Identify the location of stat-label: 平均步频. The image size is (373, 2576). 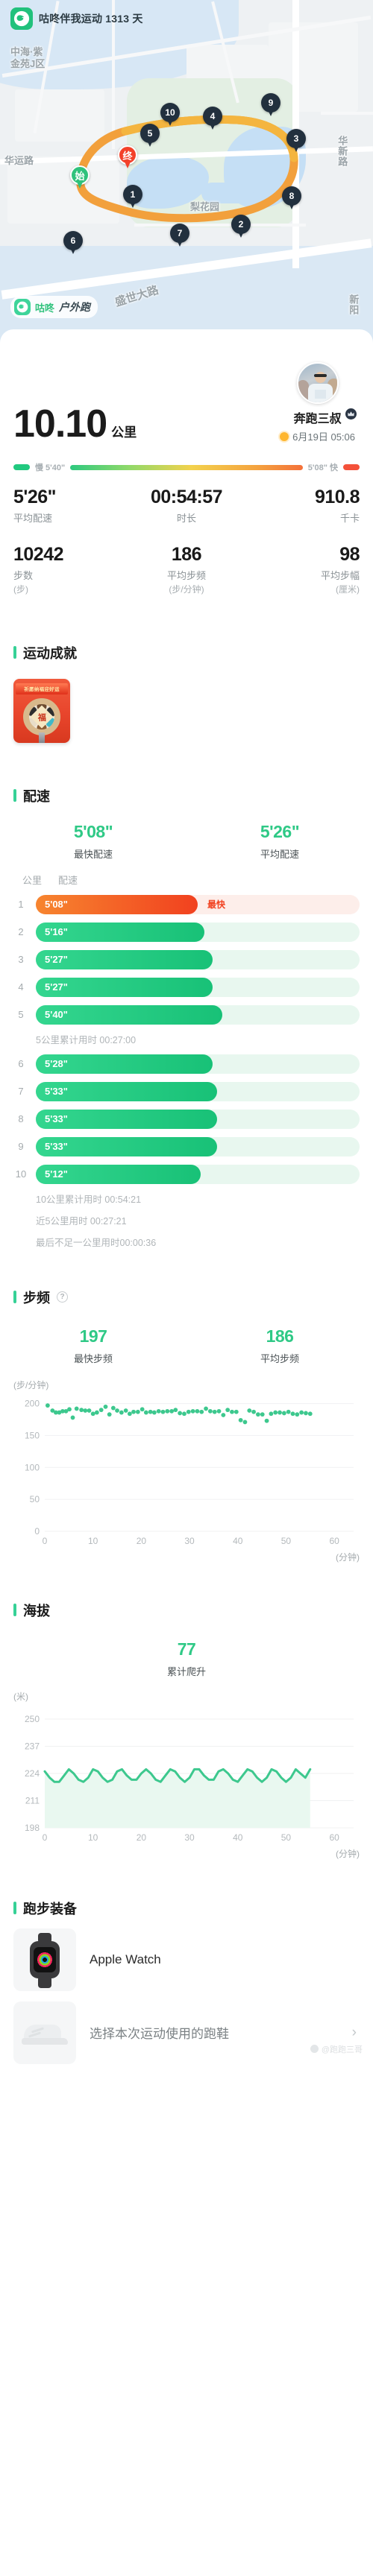
(186, 575).